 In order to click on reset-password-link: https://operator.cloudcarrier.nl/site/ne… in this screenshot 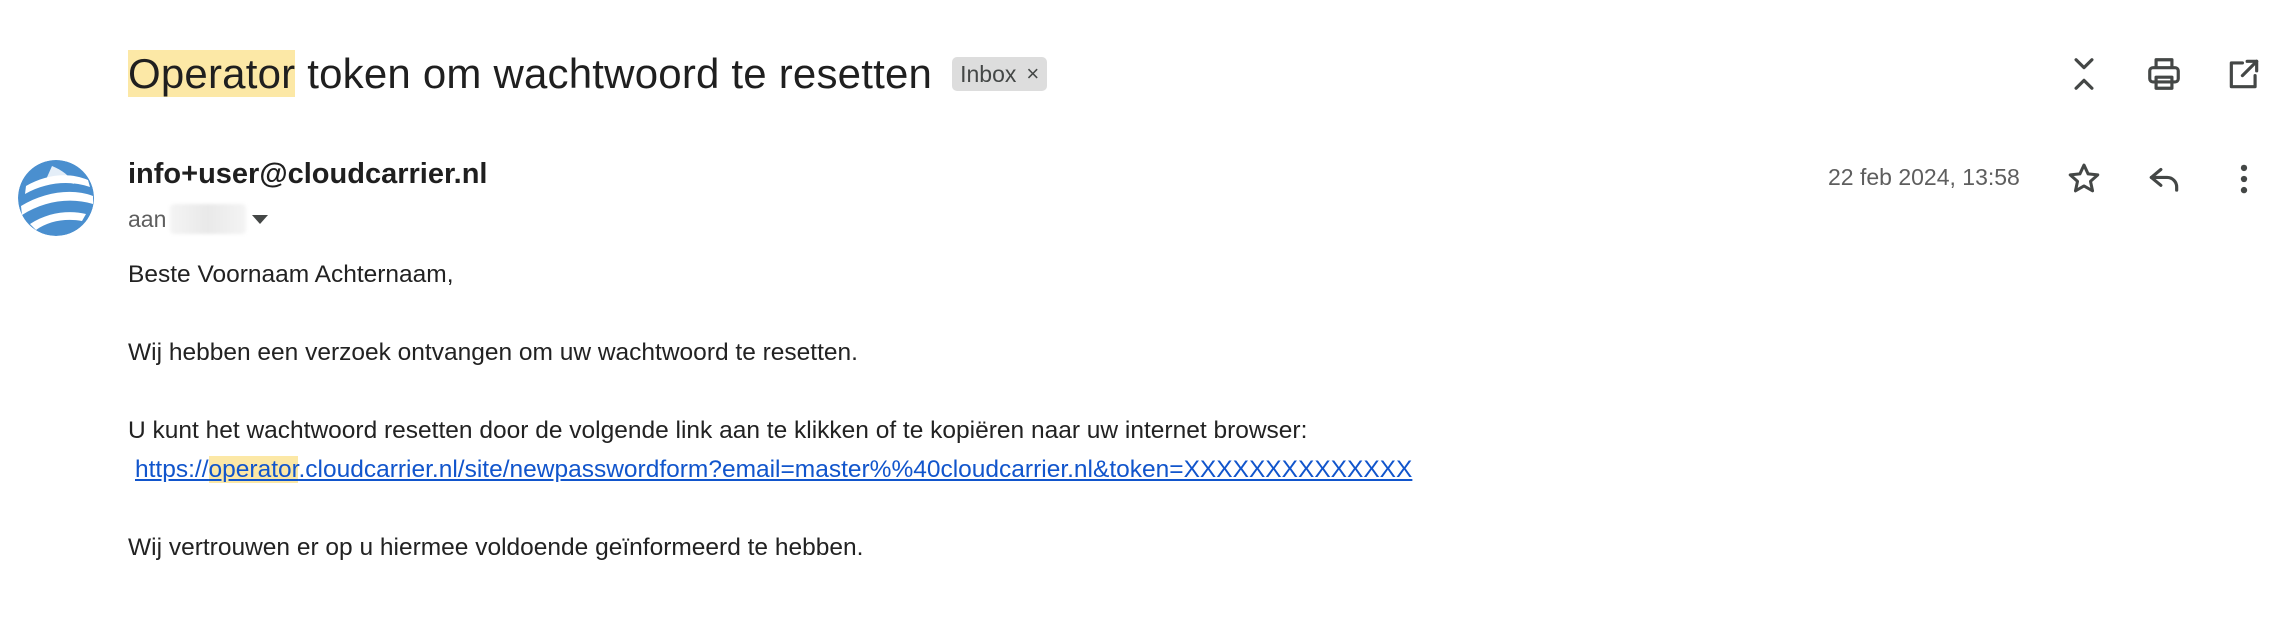, I will do `click(773, 469)`.